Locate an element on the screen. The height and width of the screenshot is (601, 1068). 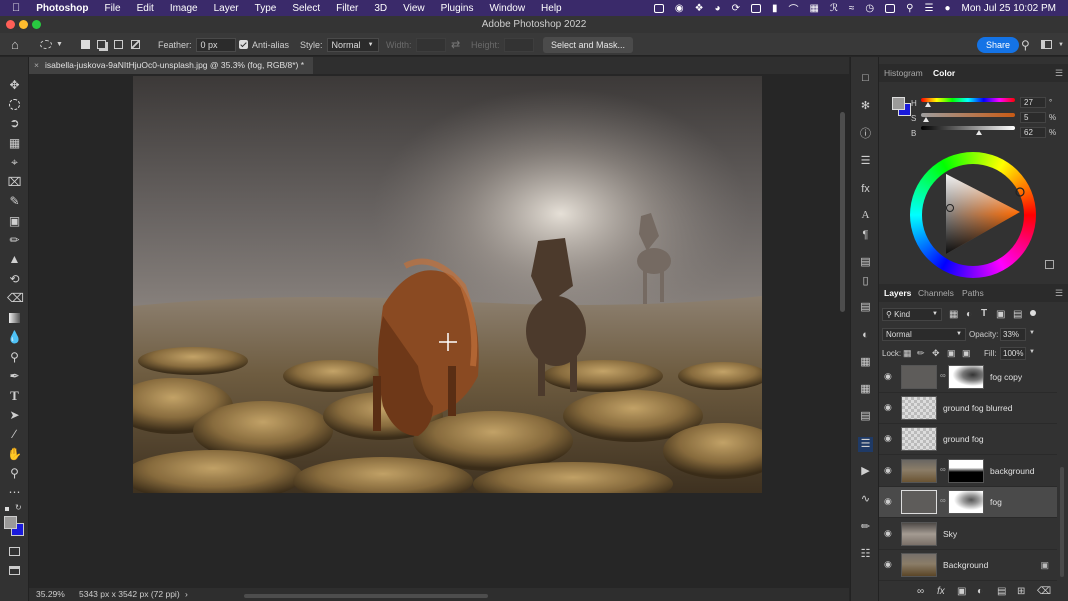
keyboard-icon is located at coordinates (890, 8).